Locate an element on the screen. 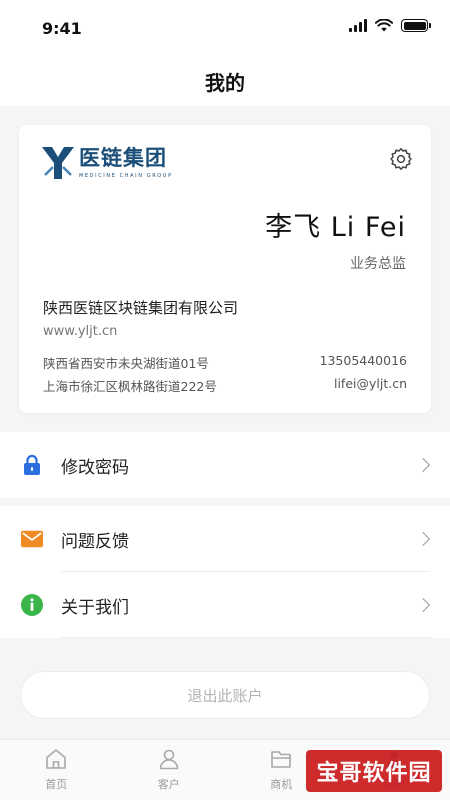  address-primary: 陕西省西安市未央湖街道01号 is located at coordinates (126, 363).